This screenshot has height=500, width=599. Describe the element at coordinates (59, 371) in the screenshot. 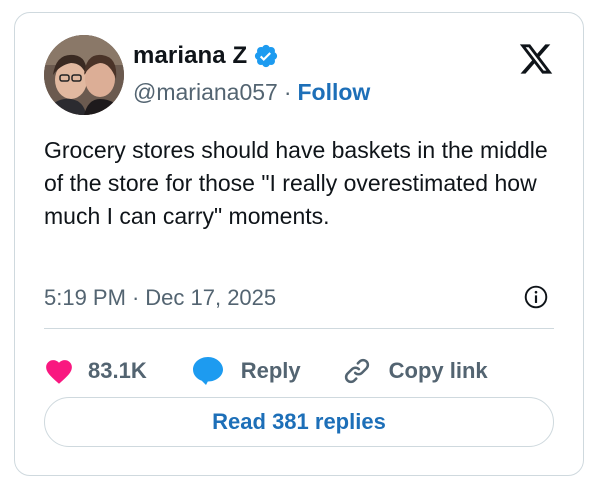

I see `heart-icon` at that location.